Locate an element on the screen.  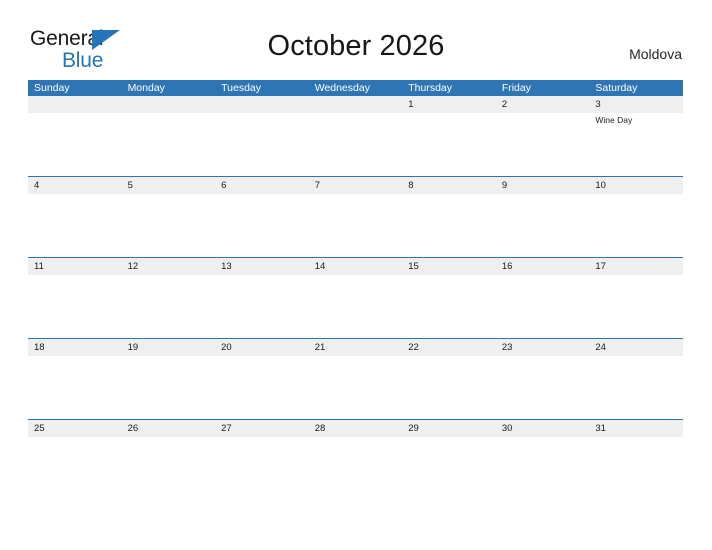
day-number: 28 is located at coordinates (320, 428).